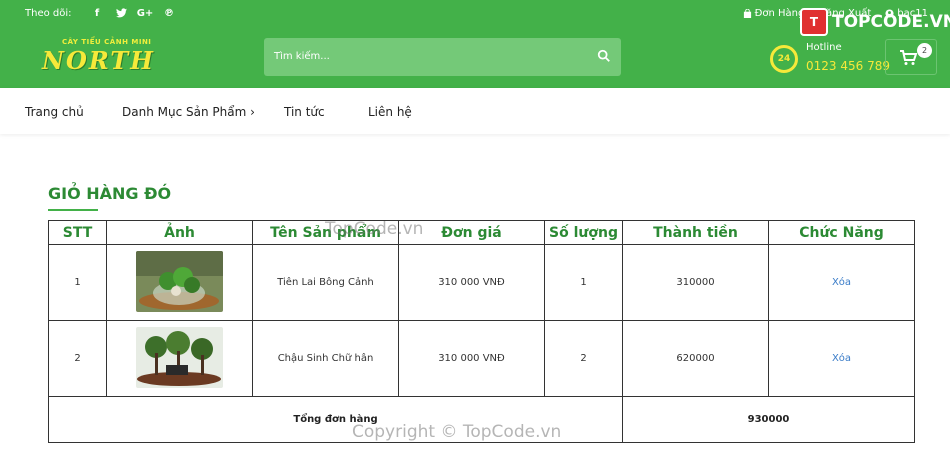 The height and width of the screenshot is (454, 950). What do you see at coordinates (908, 57) in the screenshot?
I see `cart-icon` at bounding box center [908, 57].